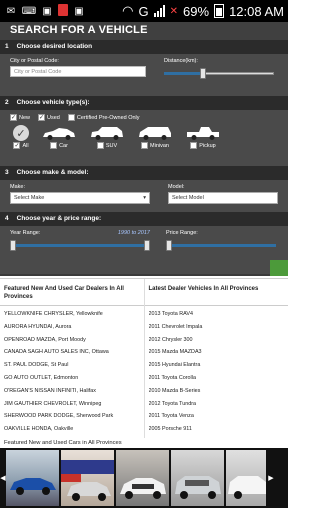 The width and height of the screenshot is (320, 512). Describe the element at coordinates (11, 11) in the screenshot. I see `envelope-icon: ✉` at that location.